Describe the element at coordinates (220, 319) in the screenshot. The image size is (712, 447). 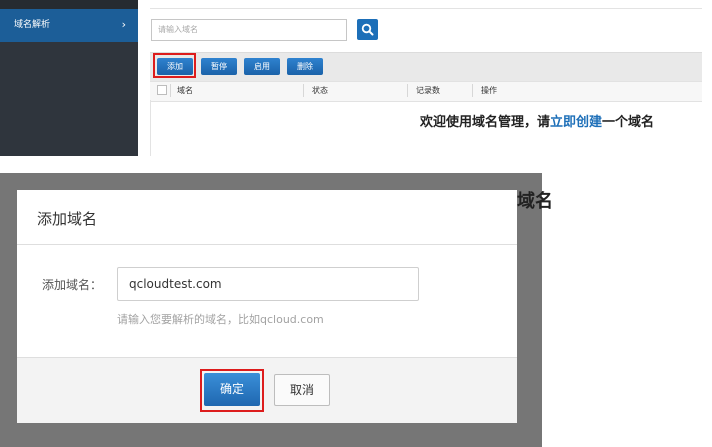
I see `domain-hint: 请输入您要解析的域名，比如qcloud.com` at that location.